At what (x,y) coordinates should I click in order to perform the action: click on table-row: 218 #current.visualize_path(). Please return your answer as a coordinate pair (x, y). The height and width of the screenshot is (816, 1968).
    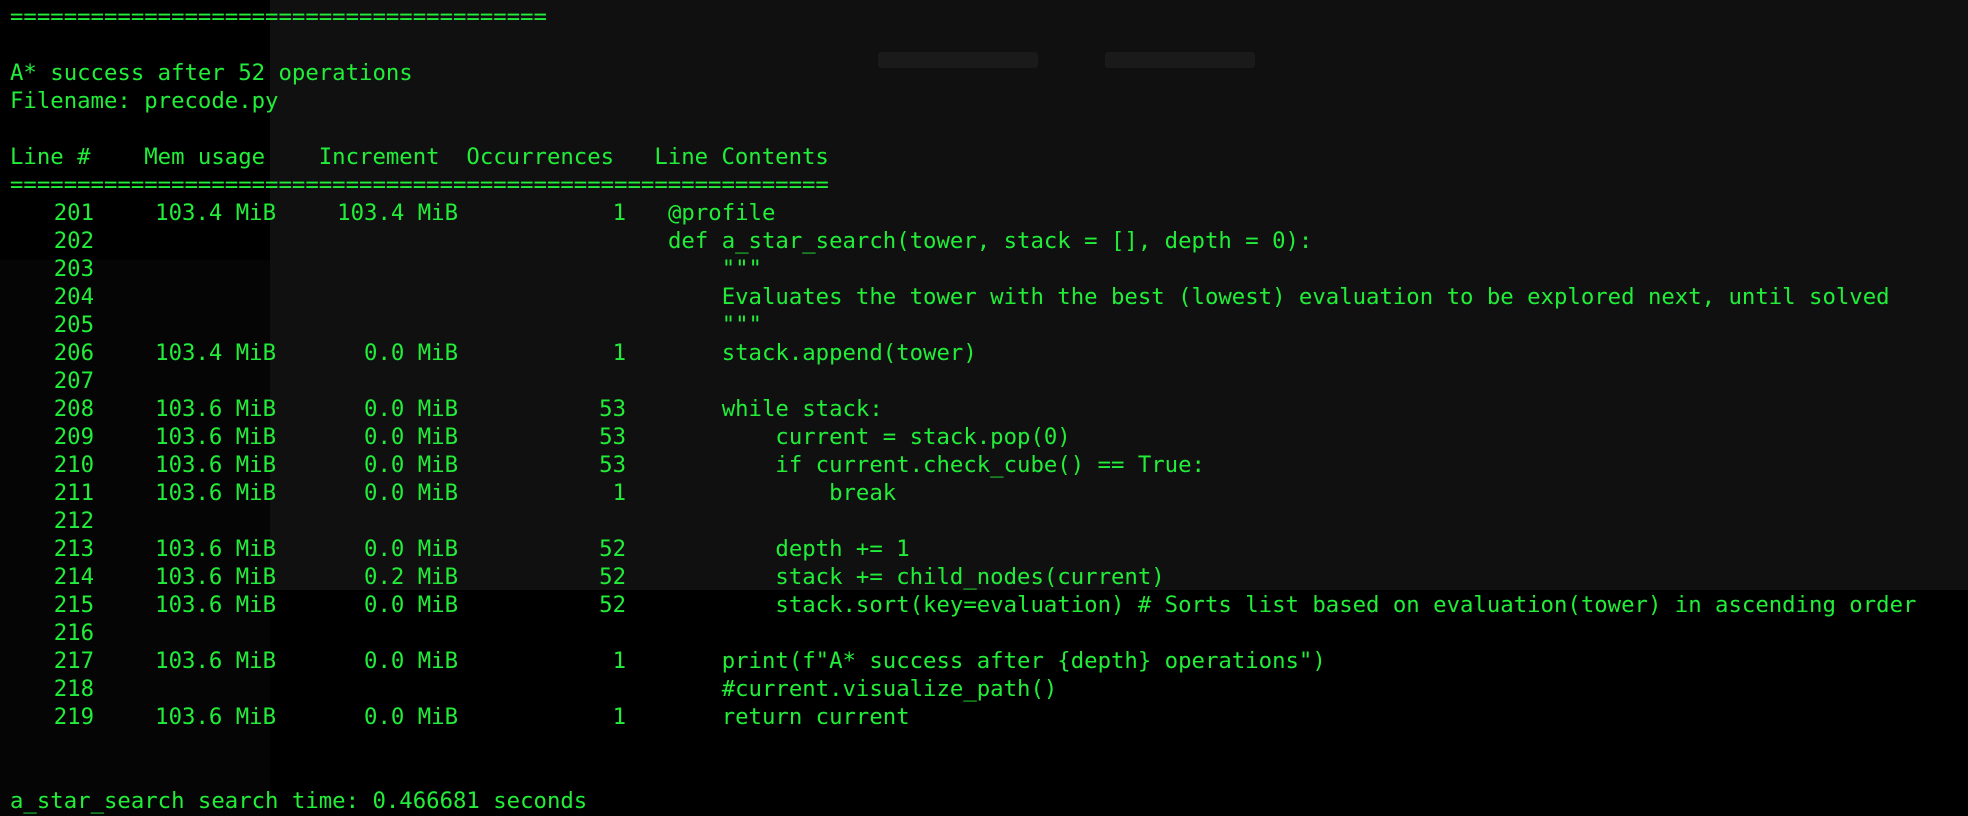
    Looking at the image, I should click on (963, 689).